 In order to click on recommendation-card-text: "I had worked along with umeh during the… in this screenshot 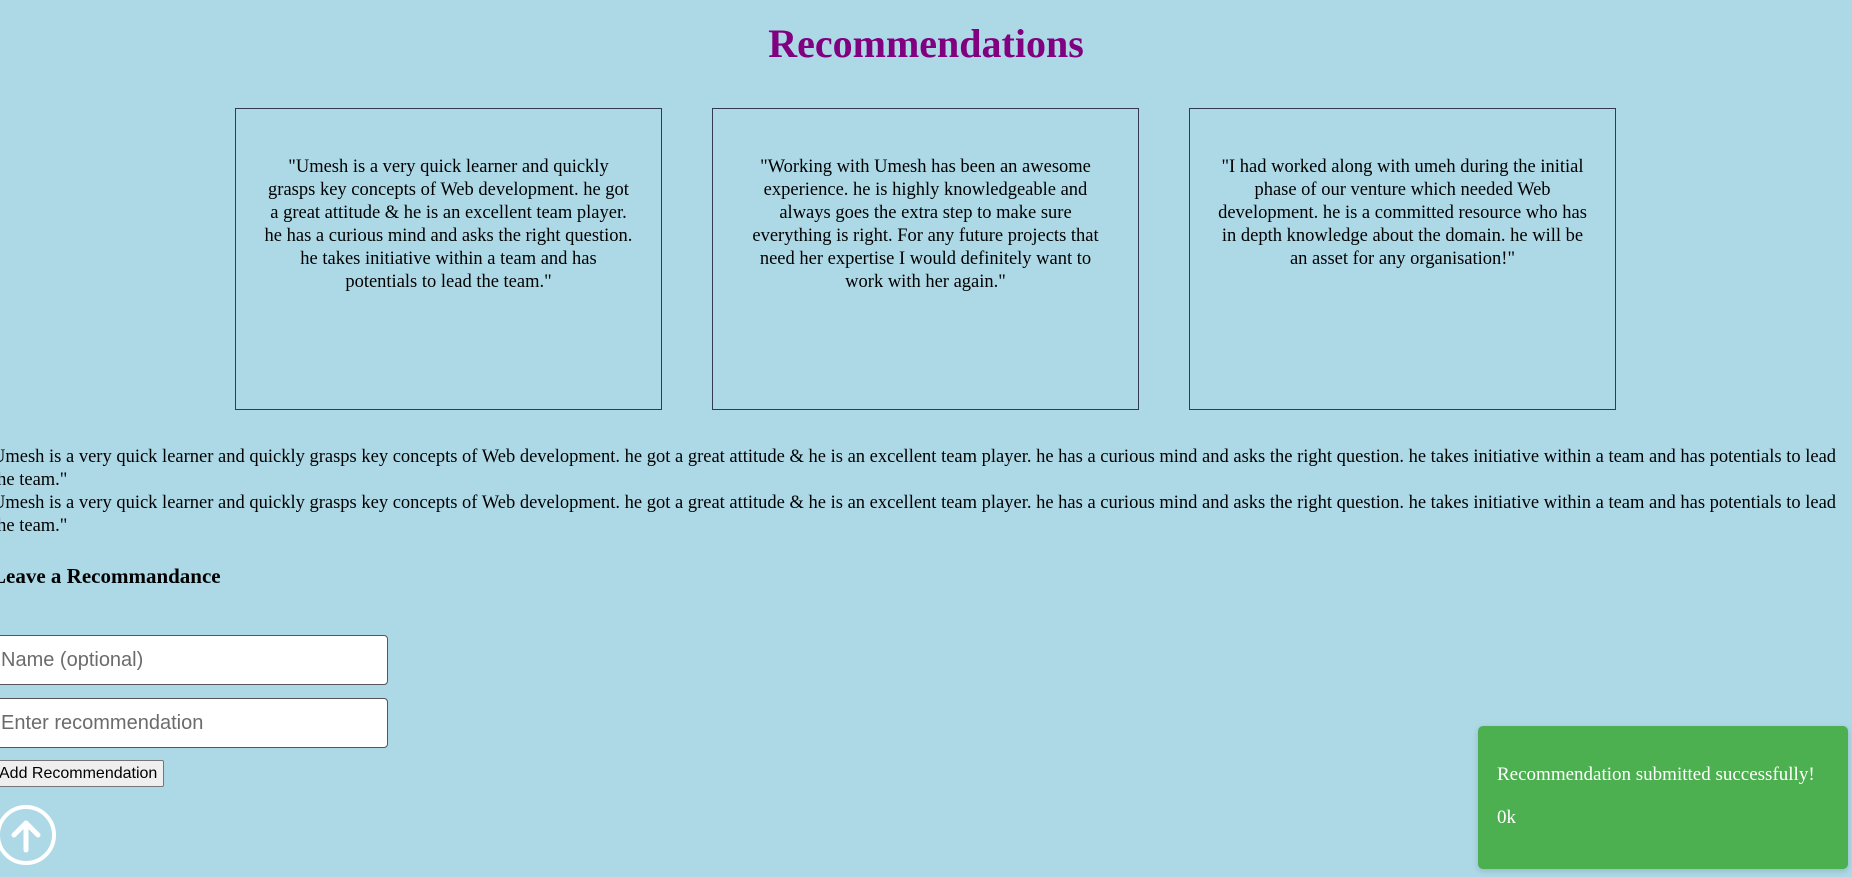, I will do `click(1402, 213)`.